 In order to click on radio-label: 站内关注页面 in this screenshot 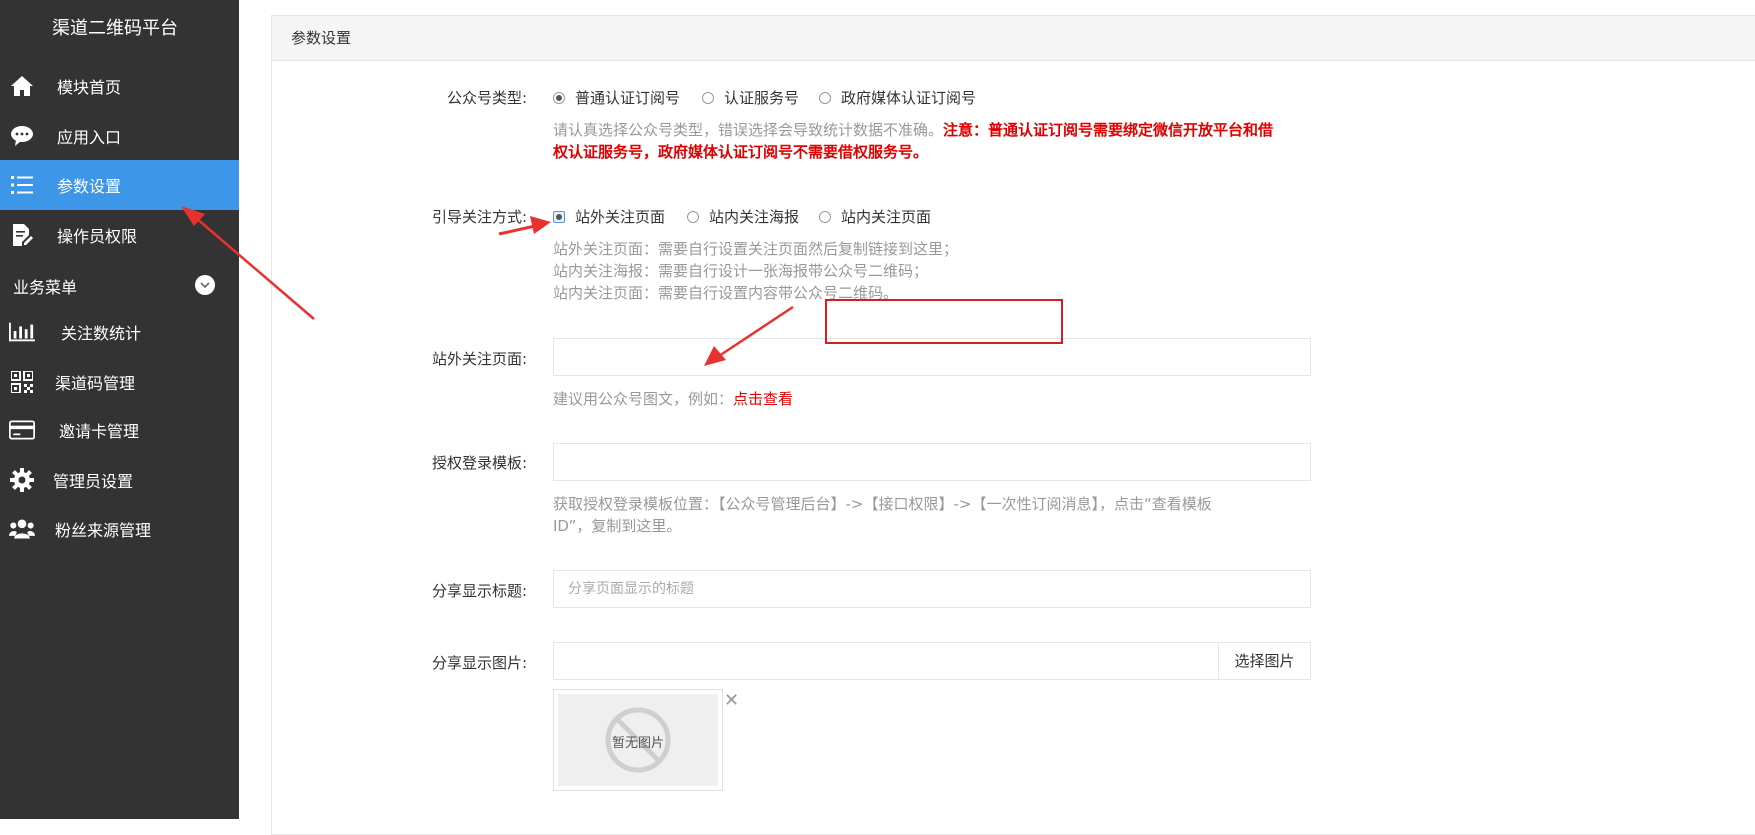, I will do `click(886, 217)`.